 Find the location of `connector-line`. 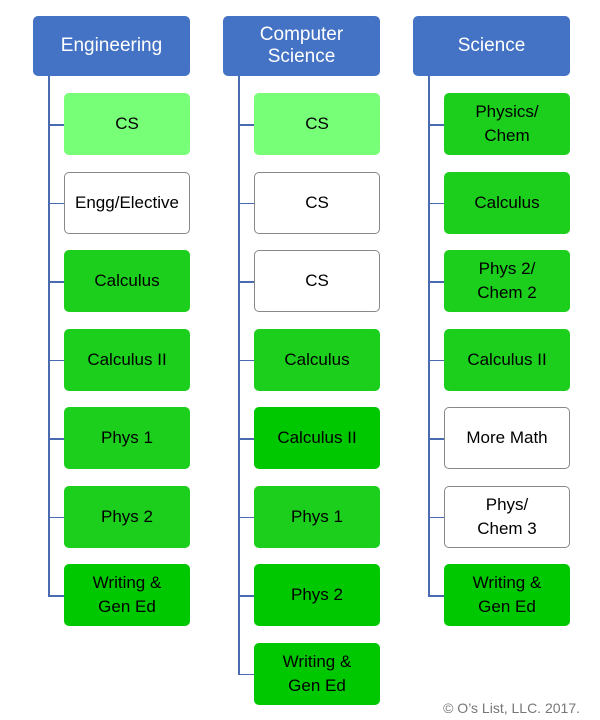

connector-line is located at coordinates (239, 375).